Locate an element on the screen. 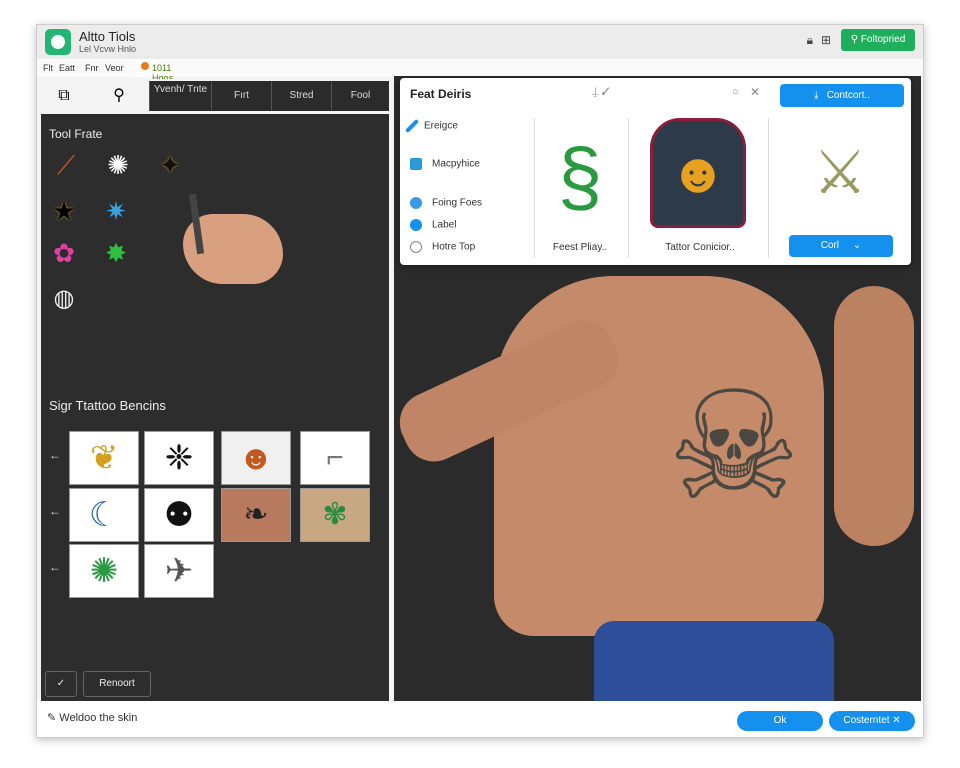 Image resolution: width=960 pixels, height=768 pixels. grid-icon: ⊞ is located at coordinates (826, 40).